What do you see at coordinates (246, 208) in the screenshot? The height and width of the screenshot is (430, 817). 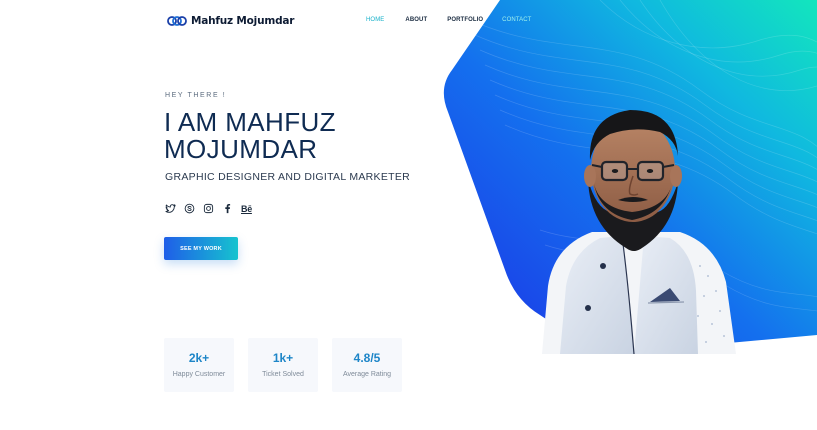 I see `behance-icon: Bē` at bounding box center [246, 208].